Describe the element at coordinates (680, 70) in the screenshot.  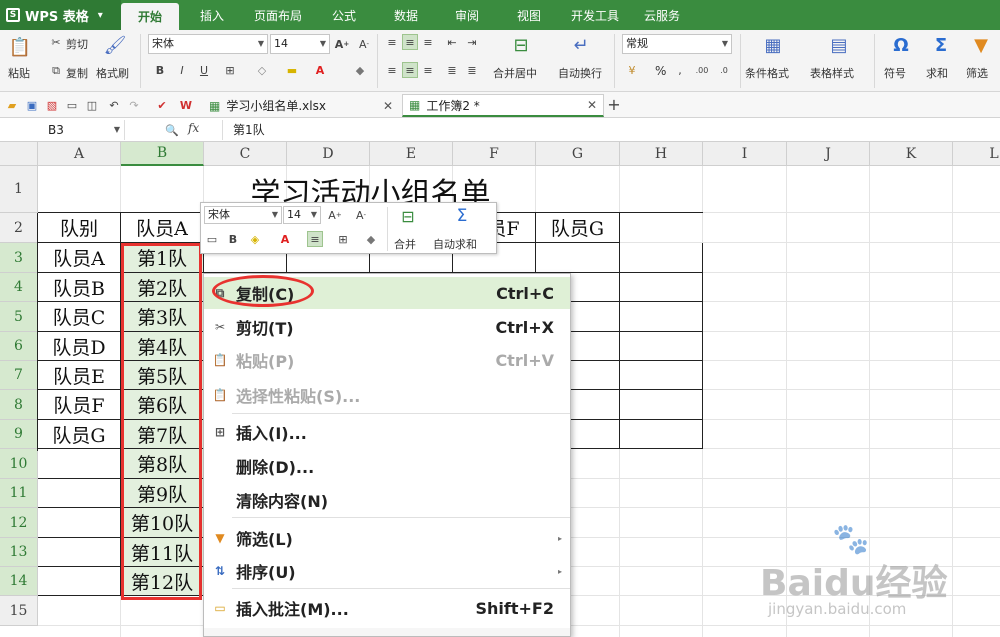
I see `thousands-icon: ,` at that location.